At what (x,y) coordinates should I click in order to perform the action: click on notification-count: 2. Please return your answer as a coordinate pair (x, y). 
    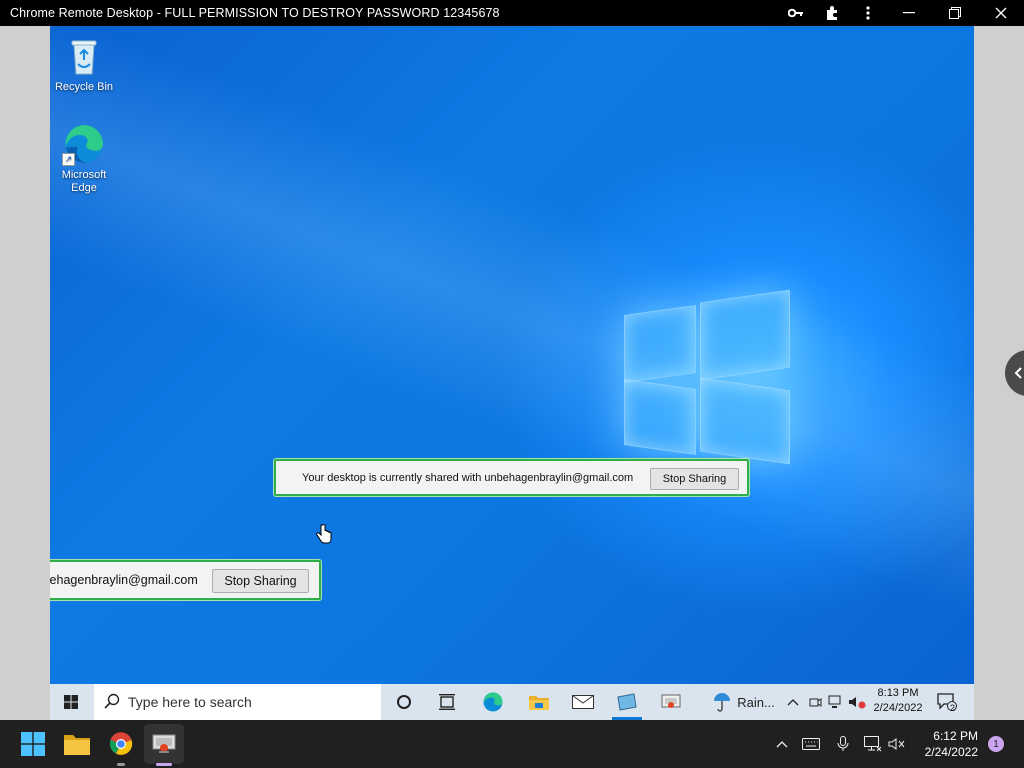
    Looking at the image, I should click on (953, 708).